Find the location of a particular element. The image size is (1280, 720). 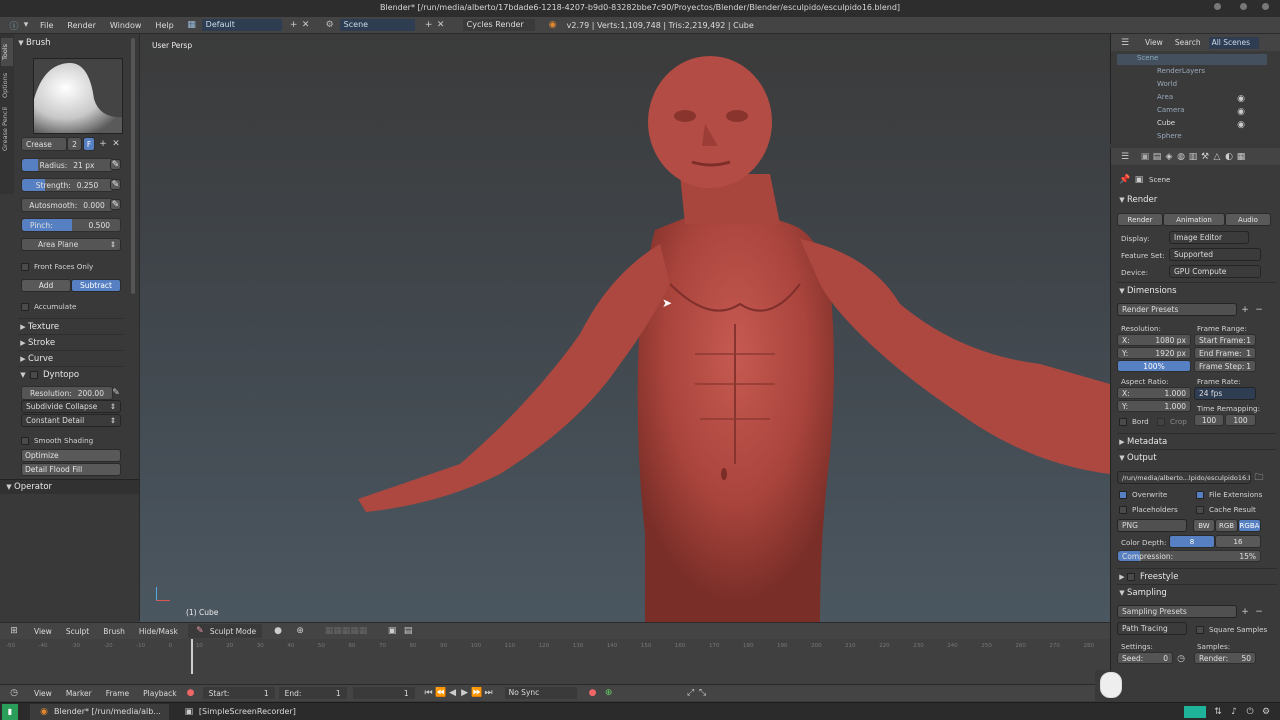

device-select: GPU Compute is located at coordinates (1215, 271).